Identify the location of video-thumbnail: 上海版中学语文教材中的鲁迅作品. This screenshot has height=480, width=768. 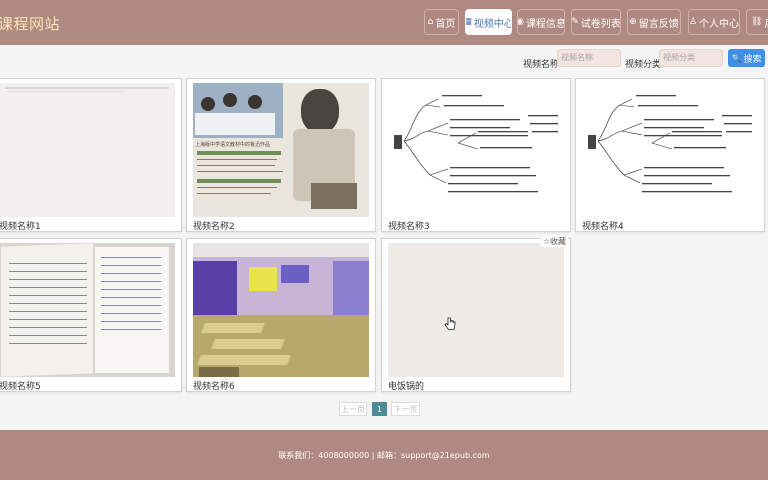
(281, 150).